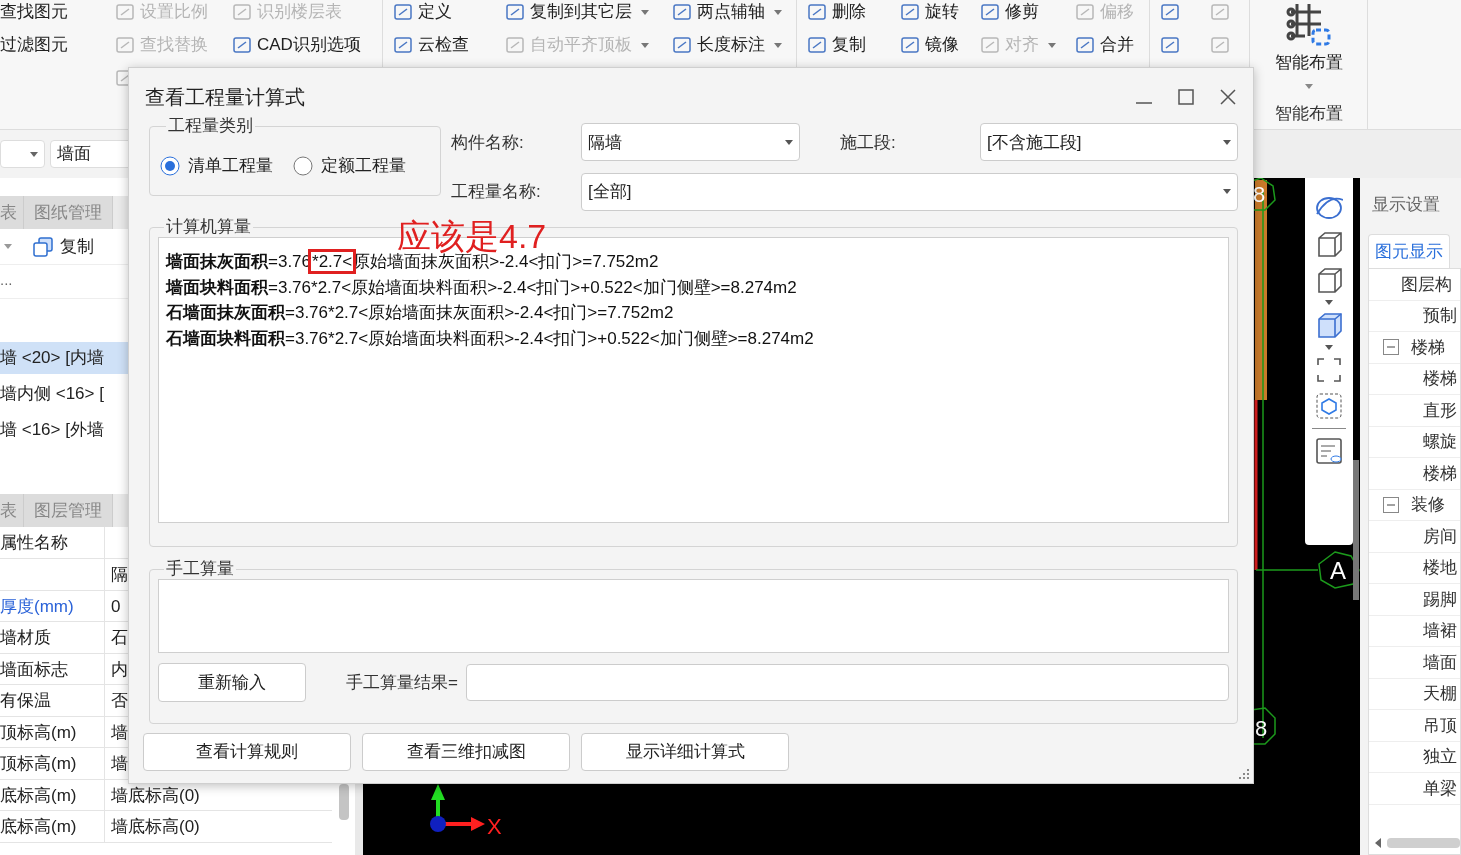 This screenshot has width=1461, height=855. I want to click on scroll-left-icon, so click(1378, 843).